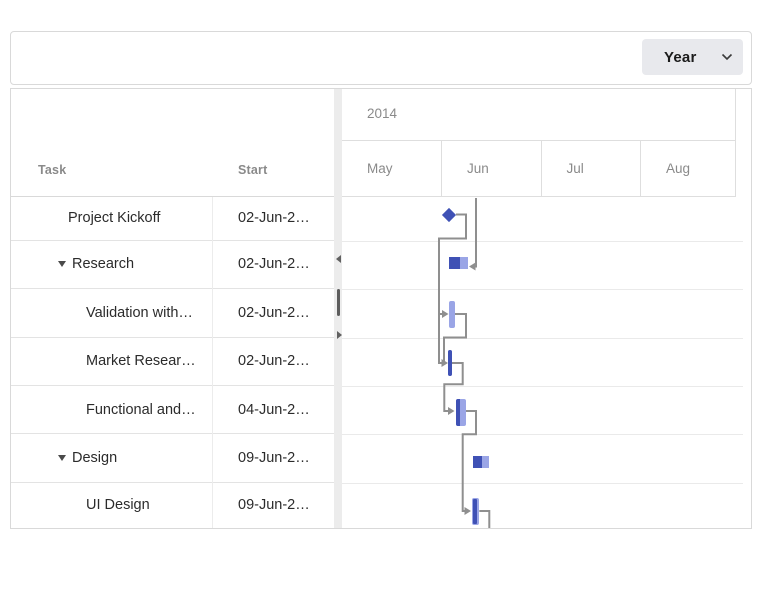  Describe the element at coordinates (118, 505) in the screenshot. I see `task-title: UI Design` at that location.